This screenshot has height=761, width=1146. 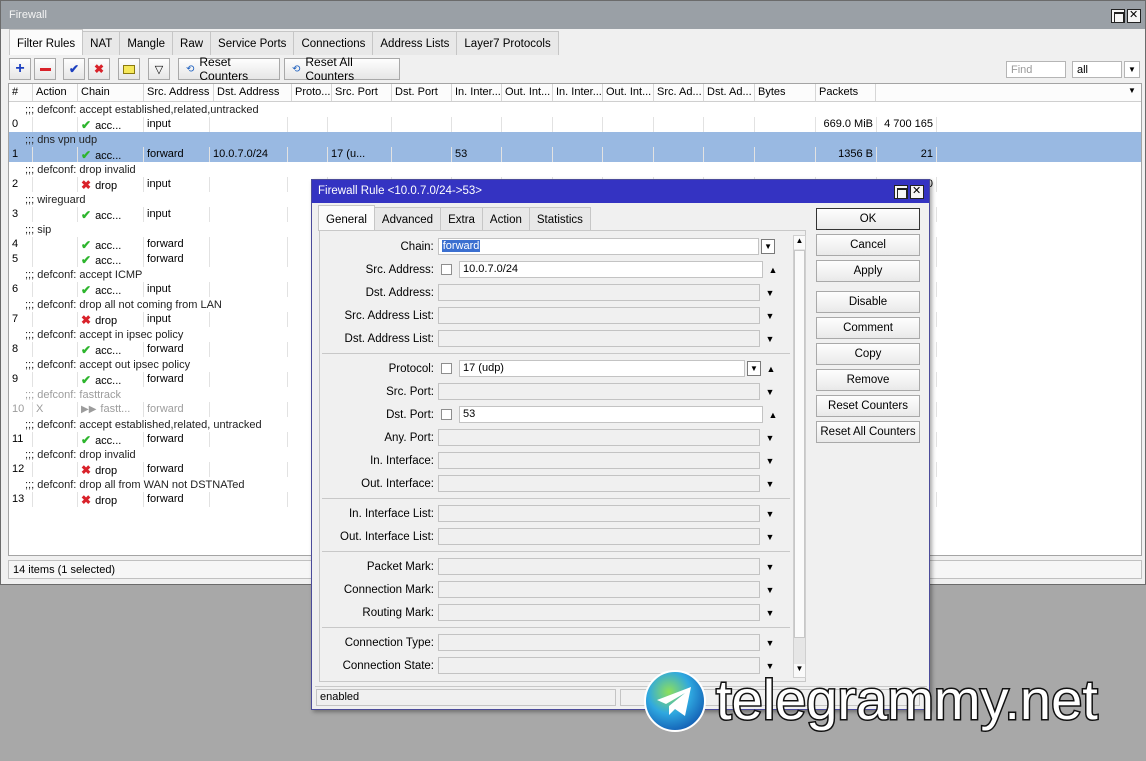 What do you see at coordinates (846, 92) in the screenshot?
I see `column-header: Packets` at bounding box center [846, 92].